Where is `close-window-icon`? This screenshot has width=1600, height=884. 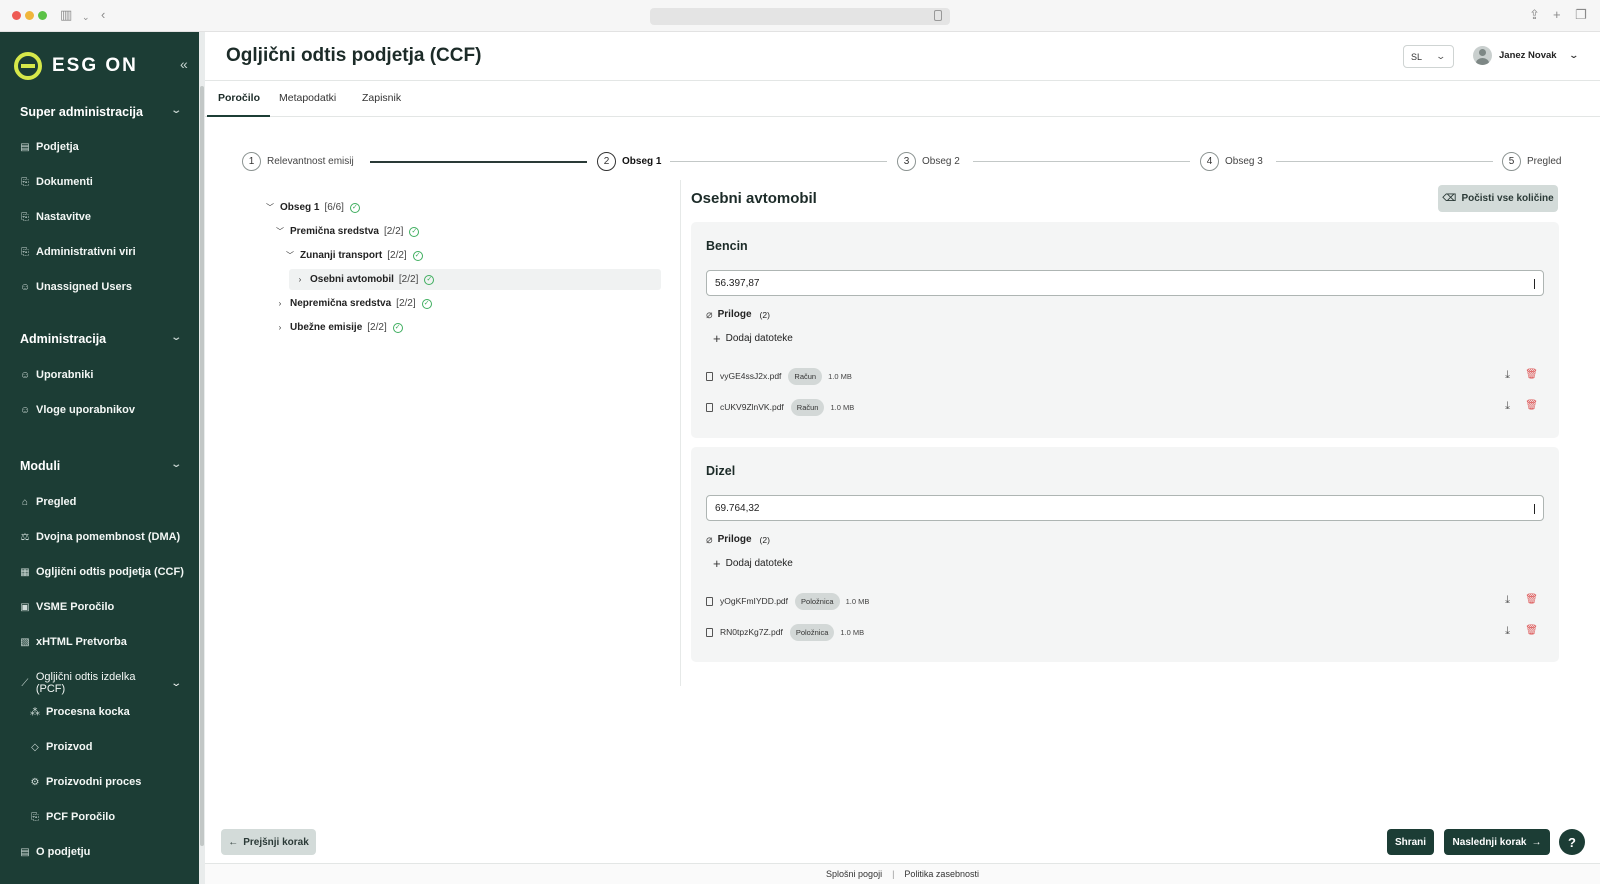
close-window-icon is located at coordinates (16, 15).